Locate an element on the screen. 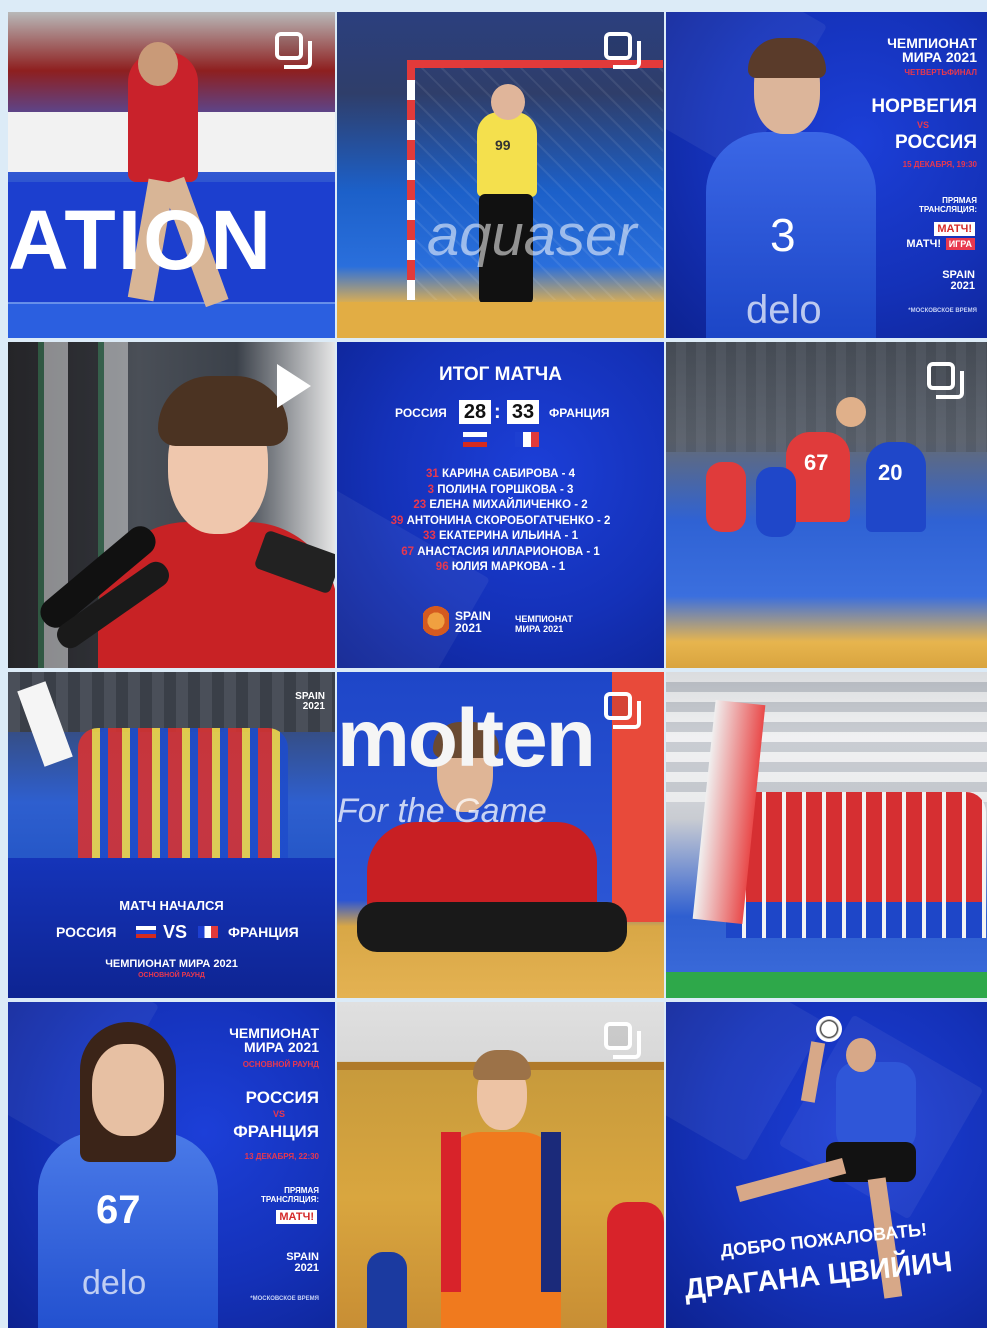  stage-label: ЧЕТВЕРТЬФИНАЛ is located at coordinates (940, 72).